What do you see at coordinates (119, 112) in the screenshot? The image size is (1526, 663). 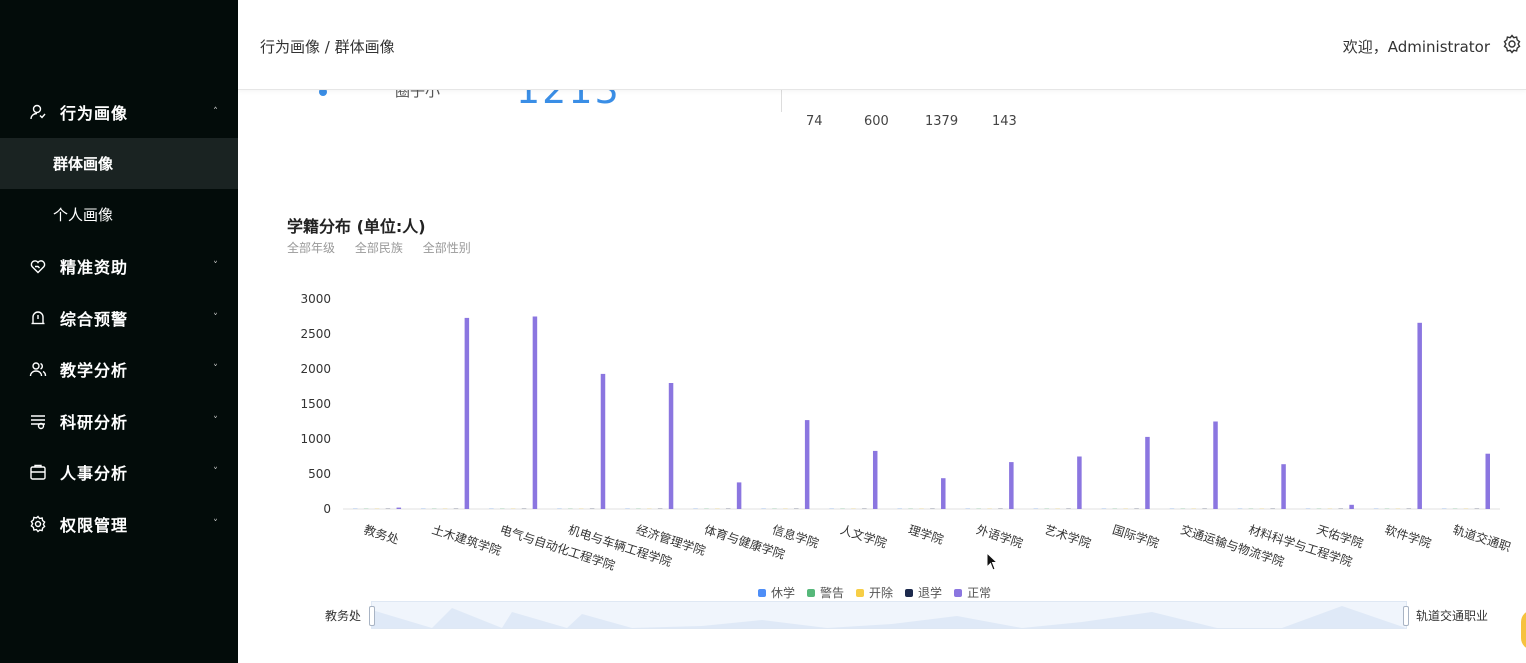 I see `sidebar-item-behavior: 行为画像 ˄` at bounding box center [119, 112].